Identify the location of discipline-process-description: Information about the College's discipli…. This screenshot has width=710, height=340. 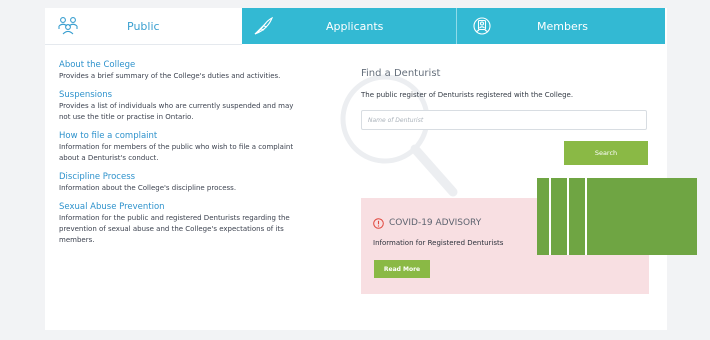
(148, 188).